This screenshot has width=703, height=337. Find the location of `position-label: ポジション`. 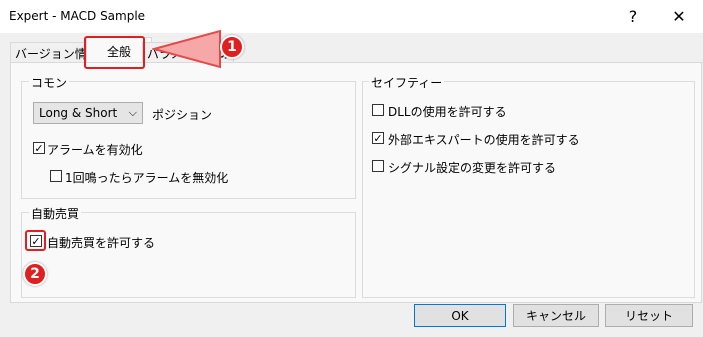

position-label: ポジション is located at coordinates (182, 115).